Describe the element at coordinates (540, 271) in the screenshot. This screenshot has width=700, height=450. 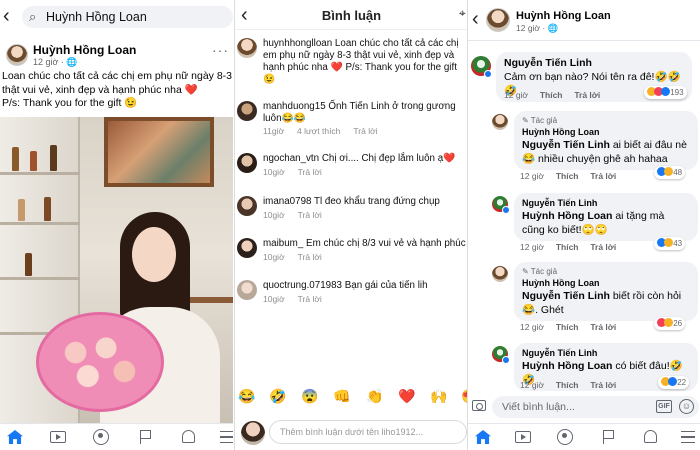
I see `author-tag: ✎ Tác giả` at that location.